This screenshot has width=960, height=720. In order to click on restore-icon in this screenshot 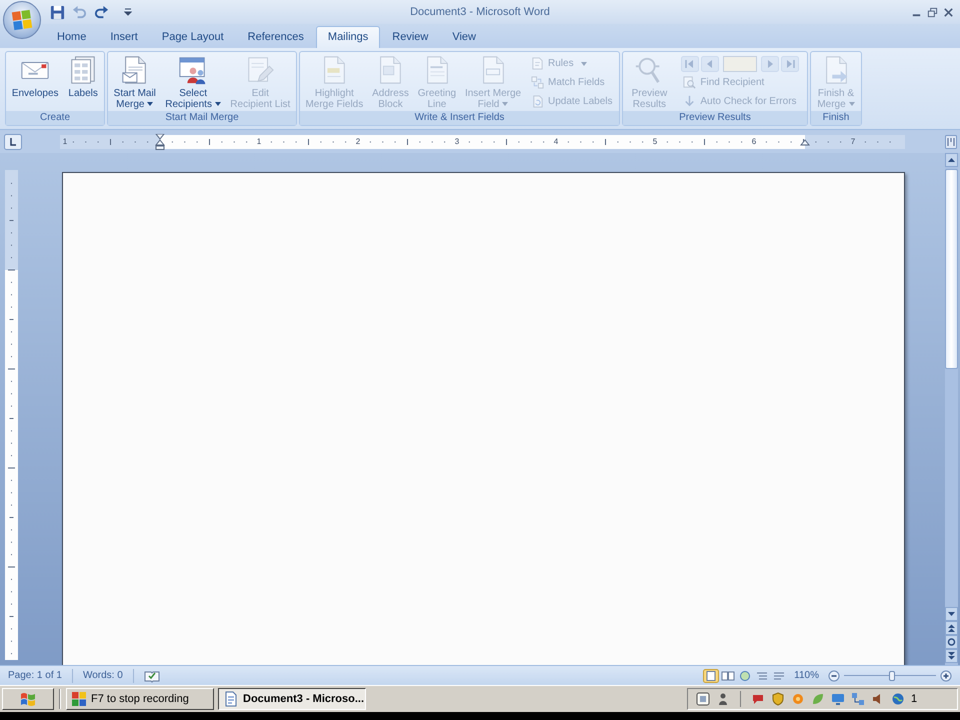, I will do `click(932, 12)`.